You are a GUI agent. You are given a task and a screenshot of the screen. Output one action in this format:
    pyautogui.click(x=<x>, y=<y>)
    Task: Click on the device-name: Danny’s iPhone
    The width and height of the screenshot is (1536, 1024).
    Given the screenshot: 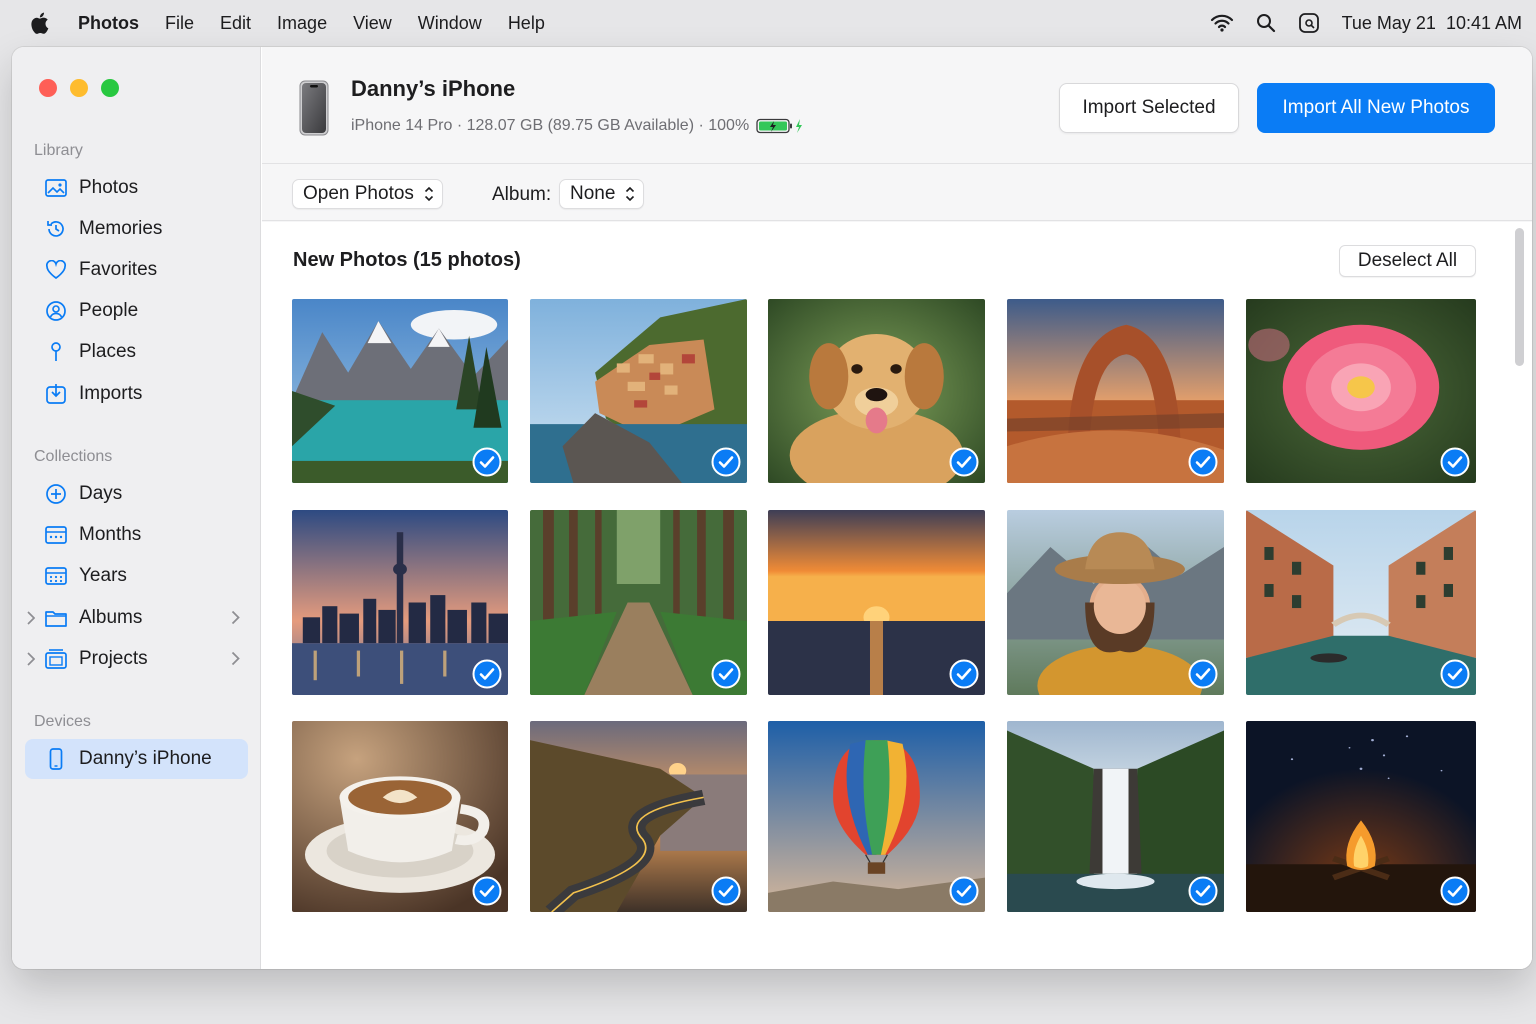 What is the action you would take?
    pyautogui.click(x=433, y=88)
    